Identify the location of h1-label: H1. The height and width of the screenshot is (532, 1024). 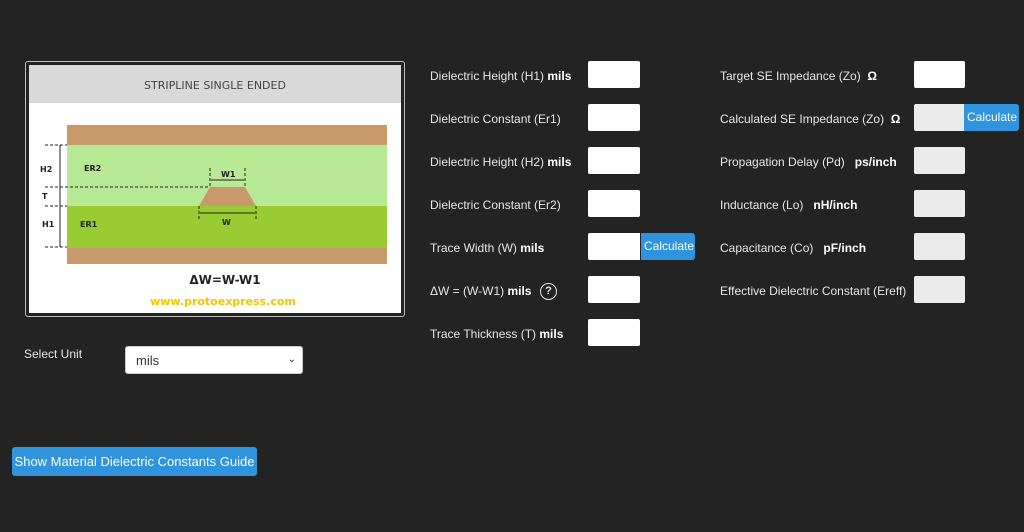
(48, 224).